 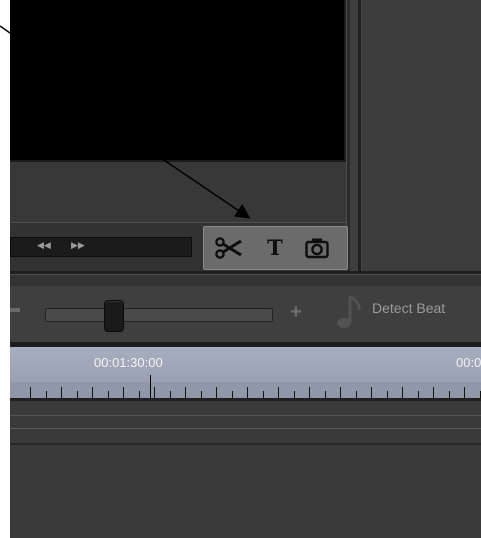 I want to click on annotation-arrow-line, so click(x=5, y=29).